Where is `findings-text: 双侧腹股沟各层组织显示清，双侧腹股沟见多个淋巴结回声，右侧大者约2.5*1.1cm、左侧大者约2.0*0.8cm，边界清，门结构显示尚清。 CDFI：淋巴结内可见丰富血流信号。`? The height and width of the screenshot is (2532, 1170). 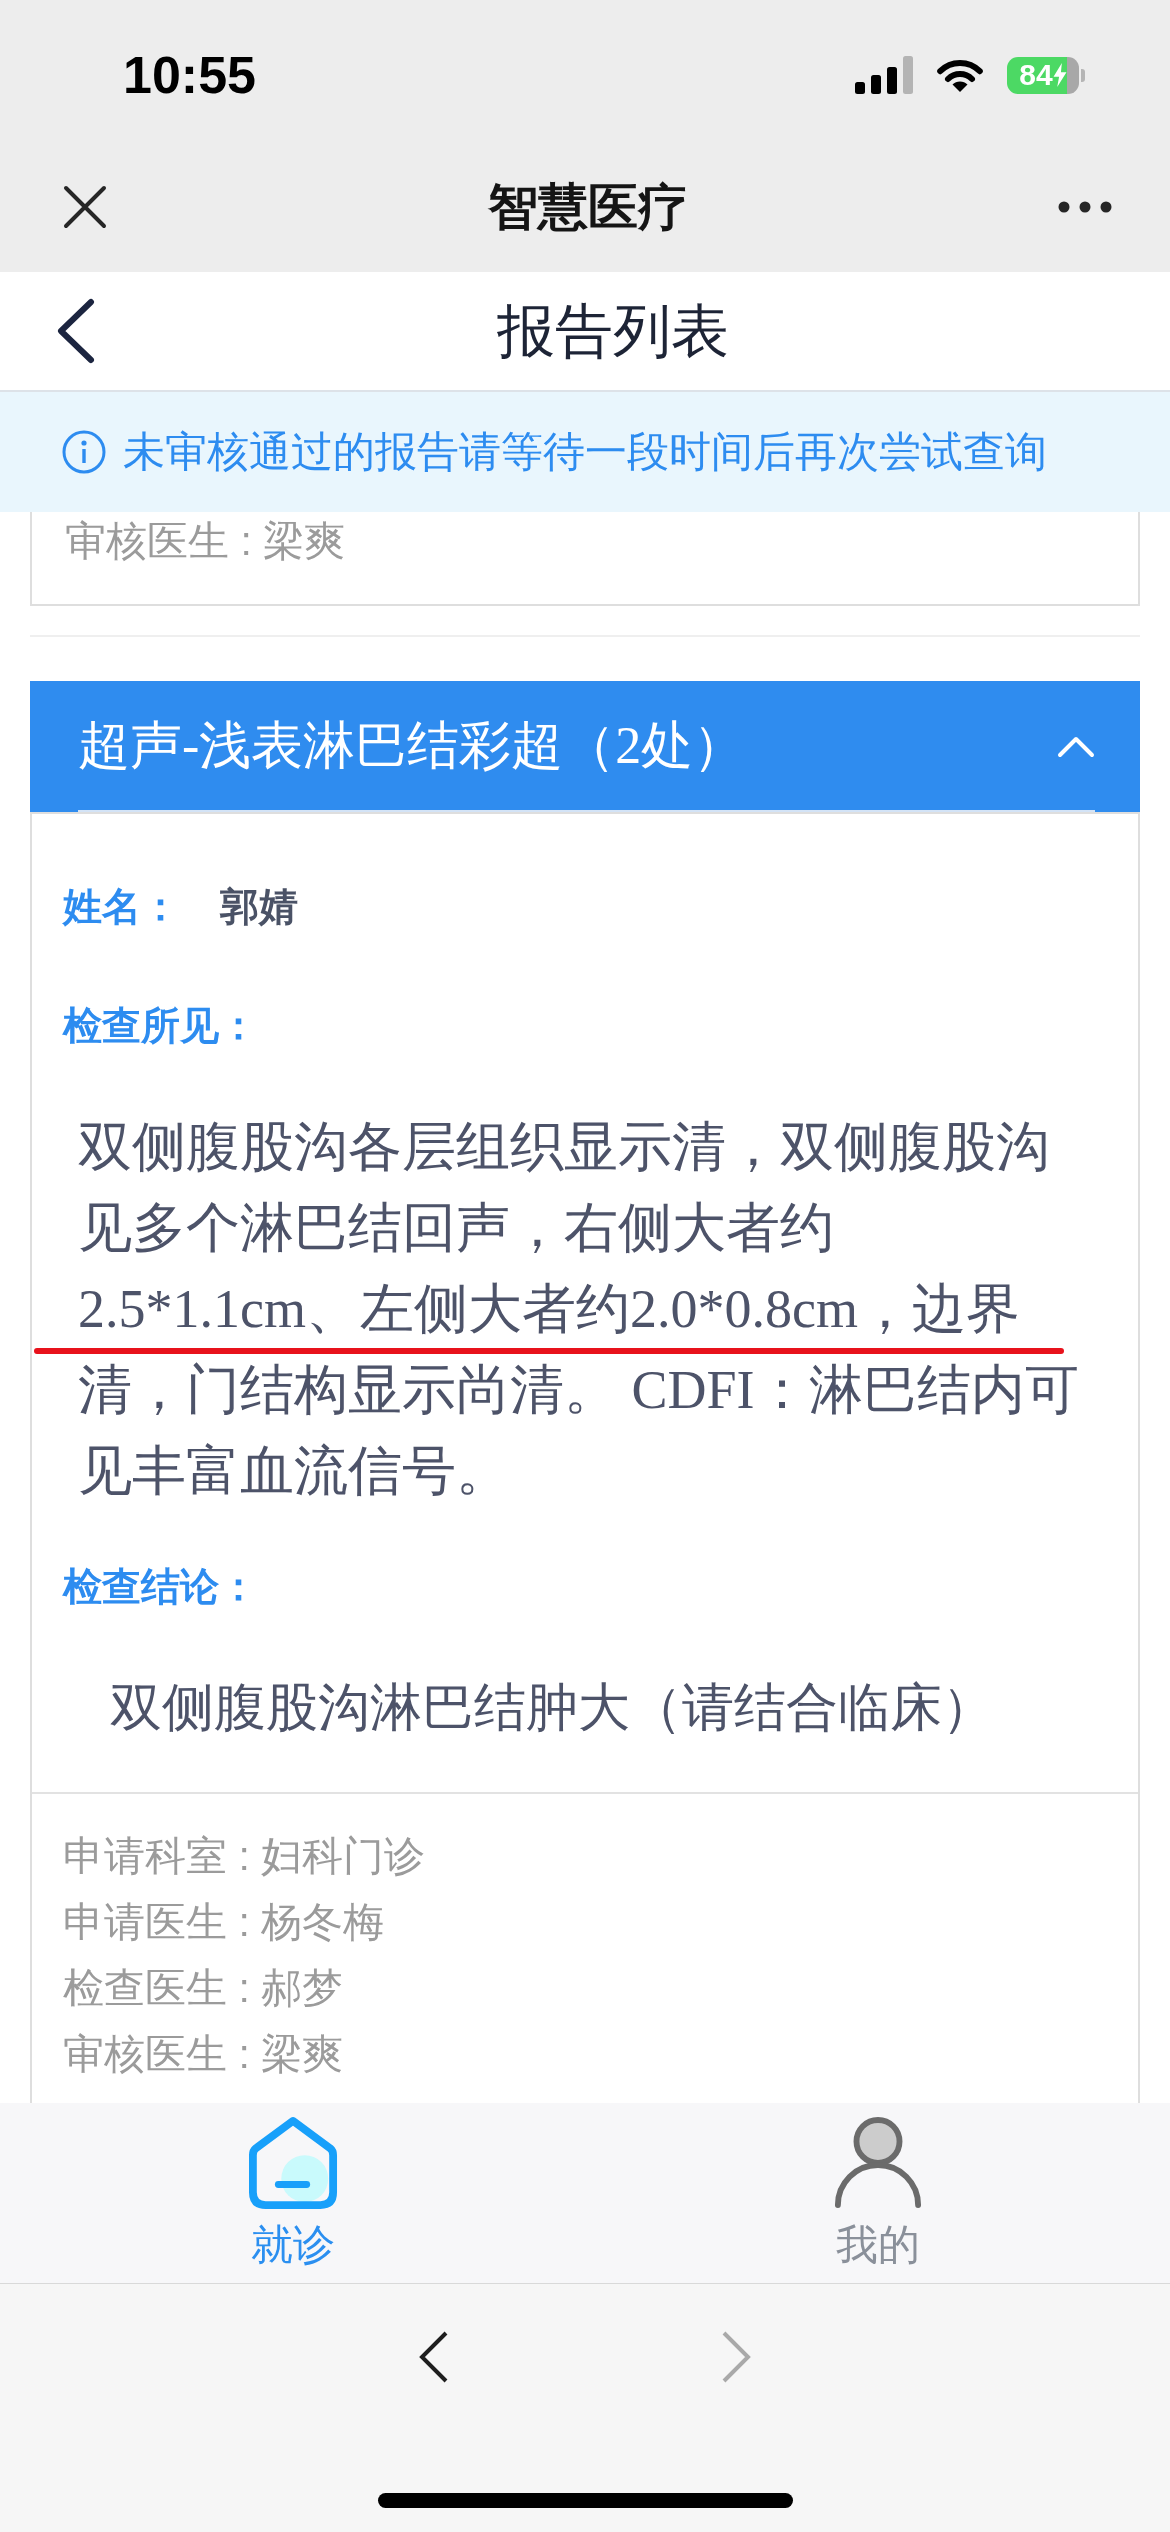
findings-text: 双侧腹股沟各层组织显示清，双侧腹股沟见多个淋巴结回声，右侧大者约2.5*1.1cm、左侧大者约2.0*0.8cm，边界清，门结构显示尚清。 CDFI：淋巴结内可见丰富血流信号。 is located at coordinates (578, 1309).